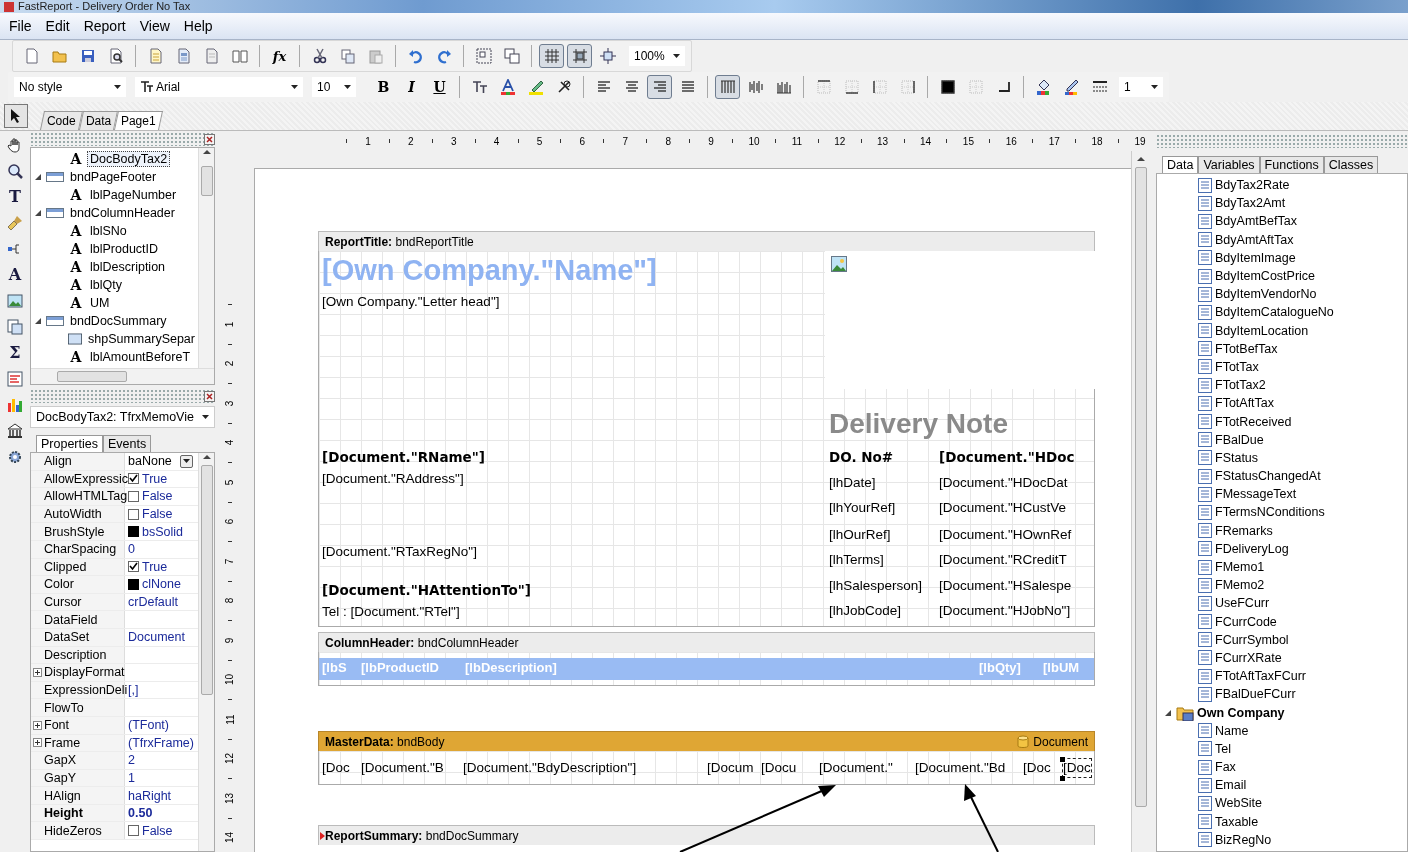  I want to click on memo-tool-icon: A, so click(15, 275).